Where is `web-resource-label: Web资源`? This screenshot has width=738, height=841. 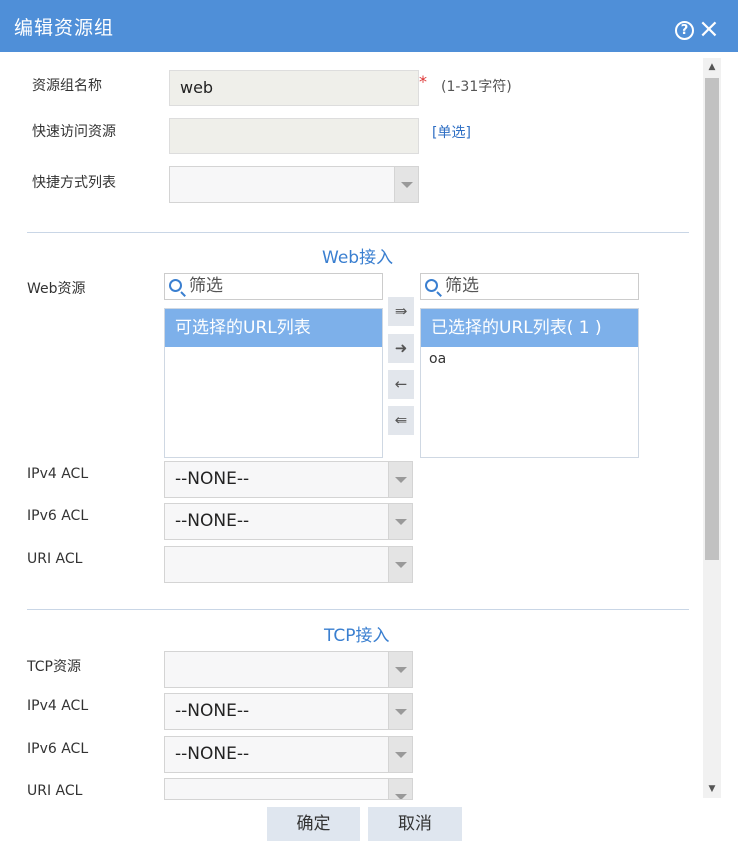 web-resource-label: Web资源 is located at coordinates (56, 289).